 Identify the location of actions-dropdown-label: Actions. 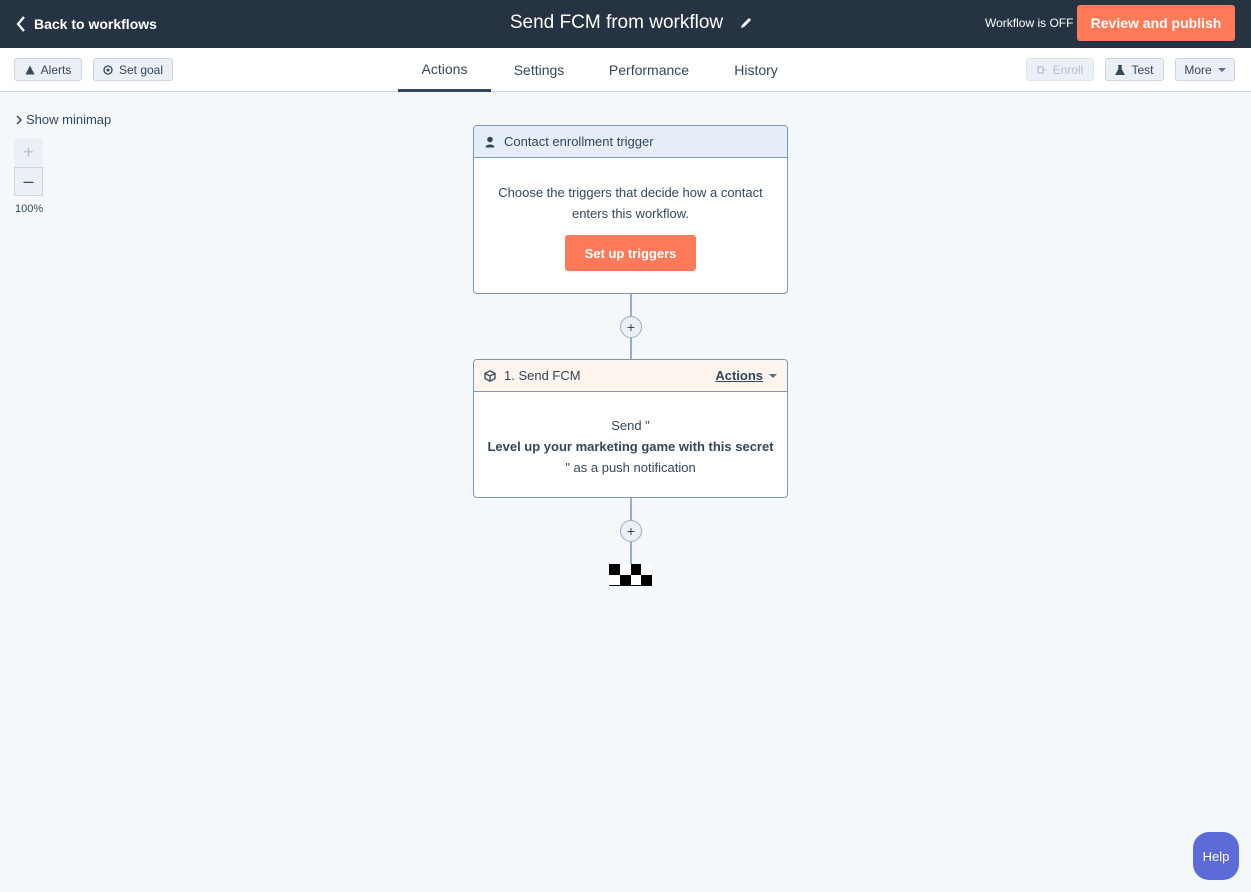
(739, 375).